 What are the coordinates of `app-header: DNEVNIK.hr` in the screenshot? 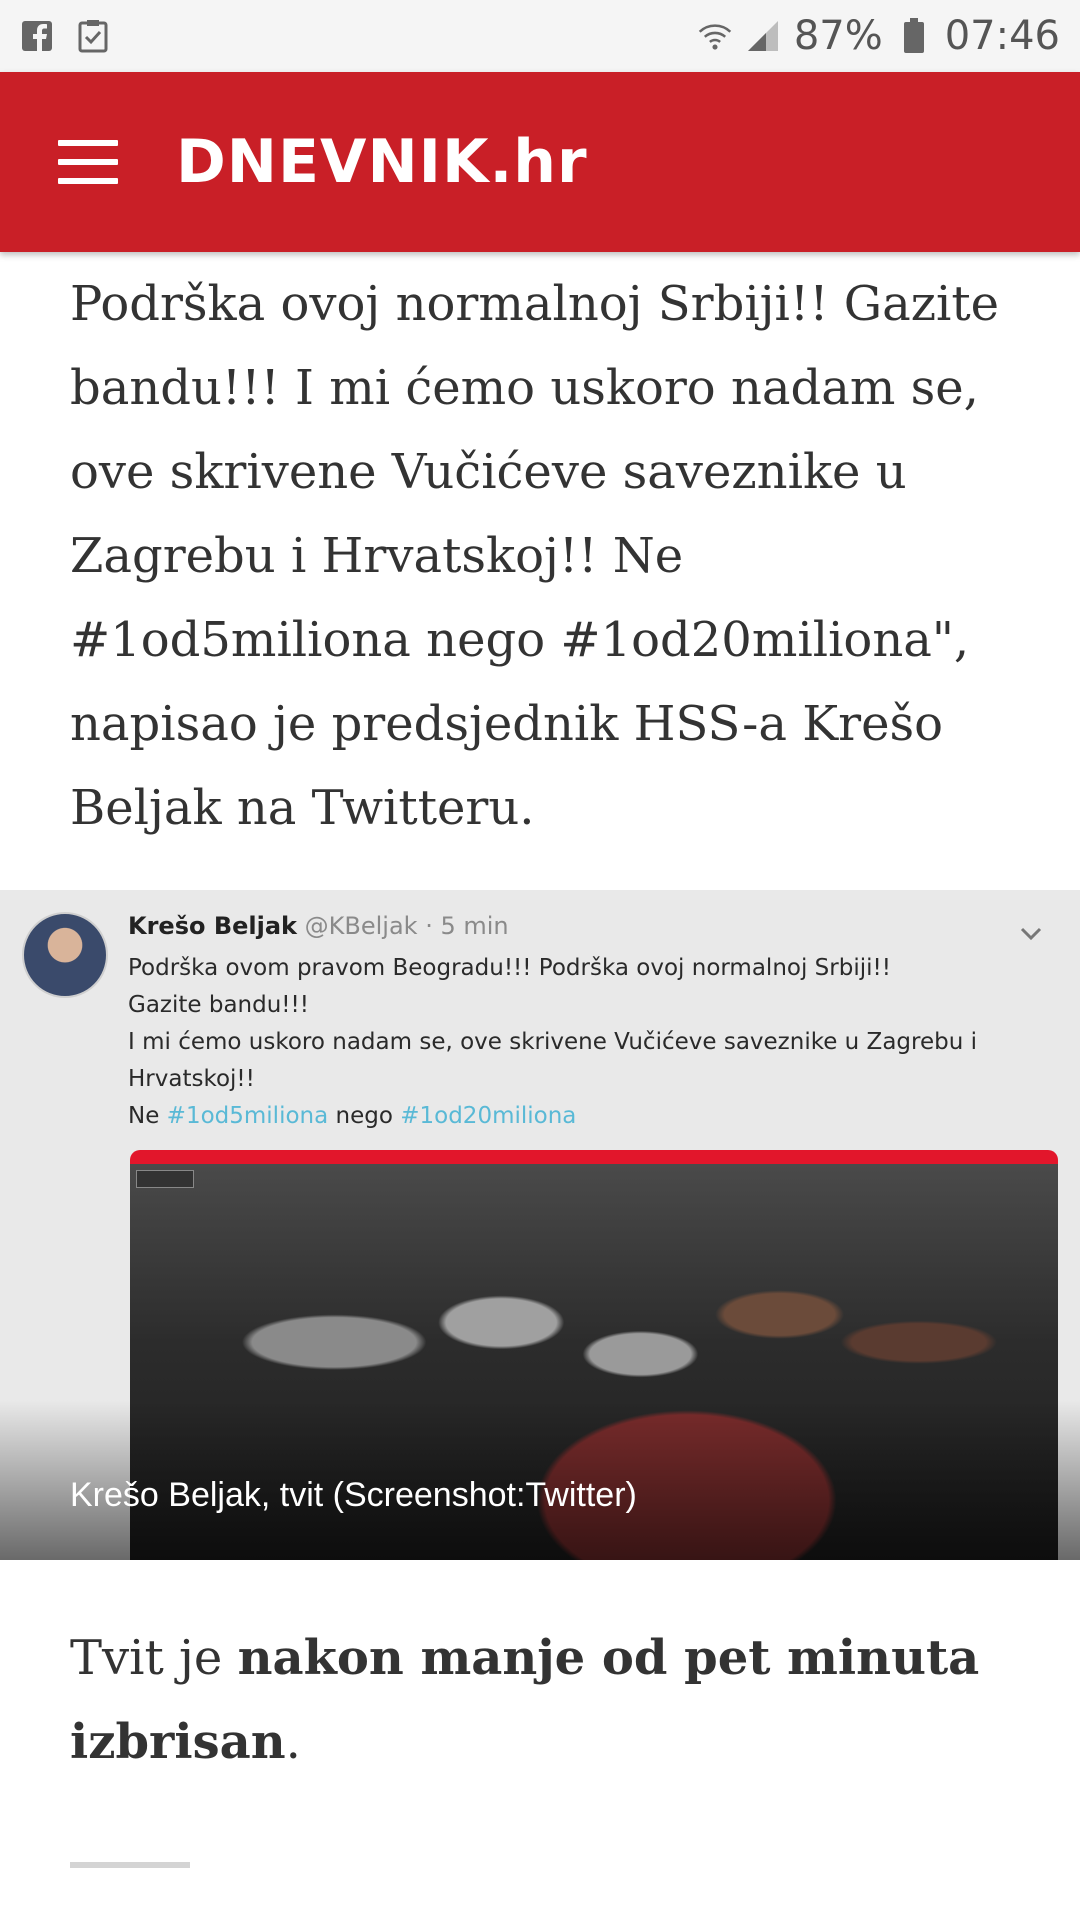 It's located at (540, 162).